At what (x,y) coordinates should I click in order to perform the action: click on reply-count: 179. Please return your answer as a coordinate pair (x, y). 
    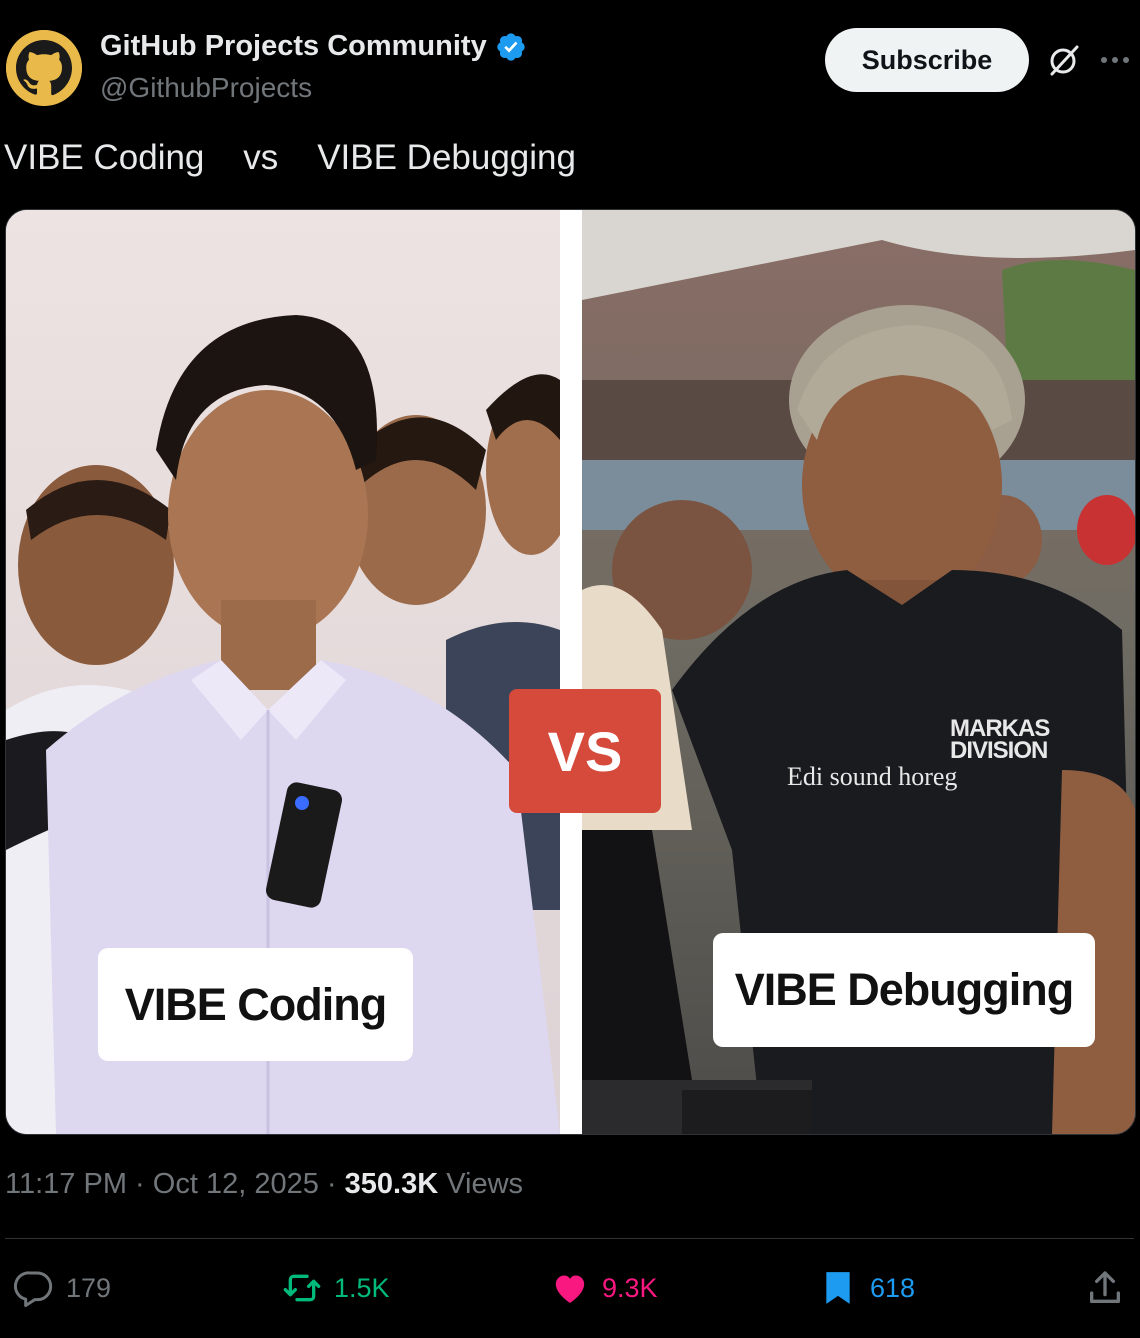
    Looking at the image, I should click on (89, 1287).